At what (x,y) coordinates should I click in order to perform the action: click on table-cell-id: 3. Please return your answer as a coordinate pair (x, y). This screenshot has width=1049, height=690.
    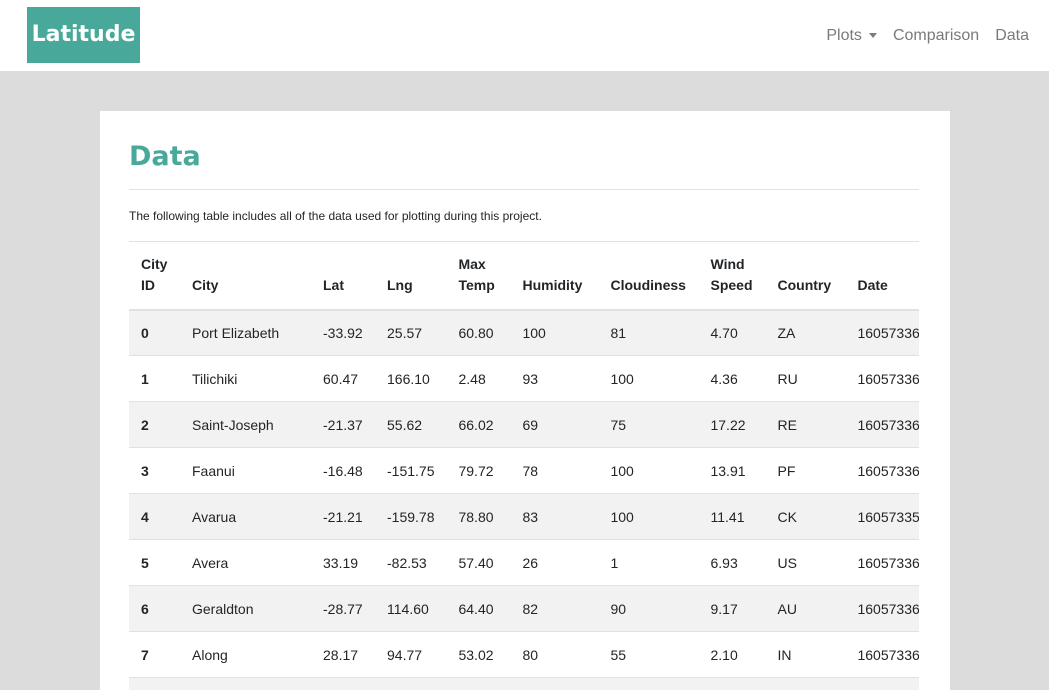
    Looking at the image, I should click on (154, 470).